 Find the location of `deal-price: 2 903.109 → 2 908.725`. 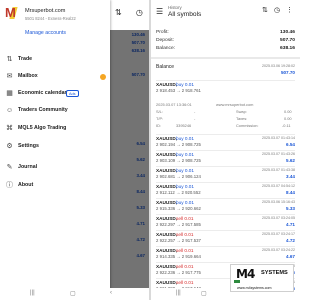

deal-price: 2 903.109 → 2 908.725 is located at coordinates (178, 160).